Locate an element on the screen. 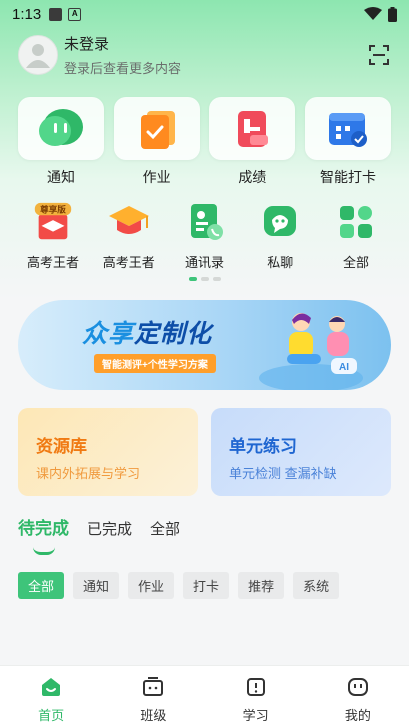  banner-title-part1: 众享 is located at coordinates (108, 334).